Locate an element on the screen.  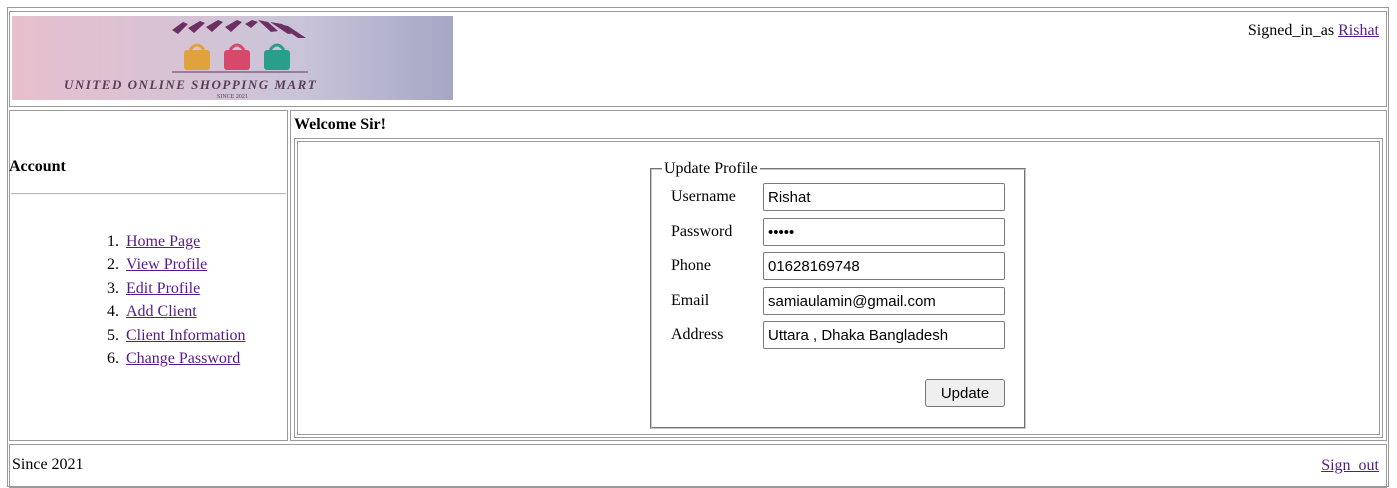
password-label: Password is located at coordinates (702, 231).